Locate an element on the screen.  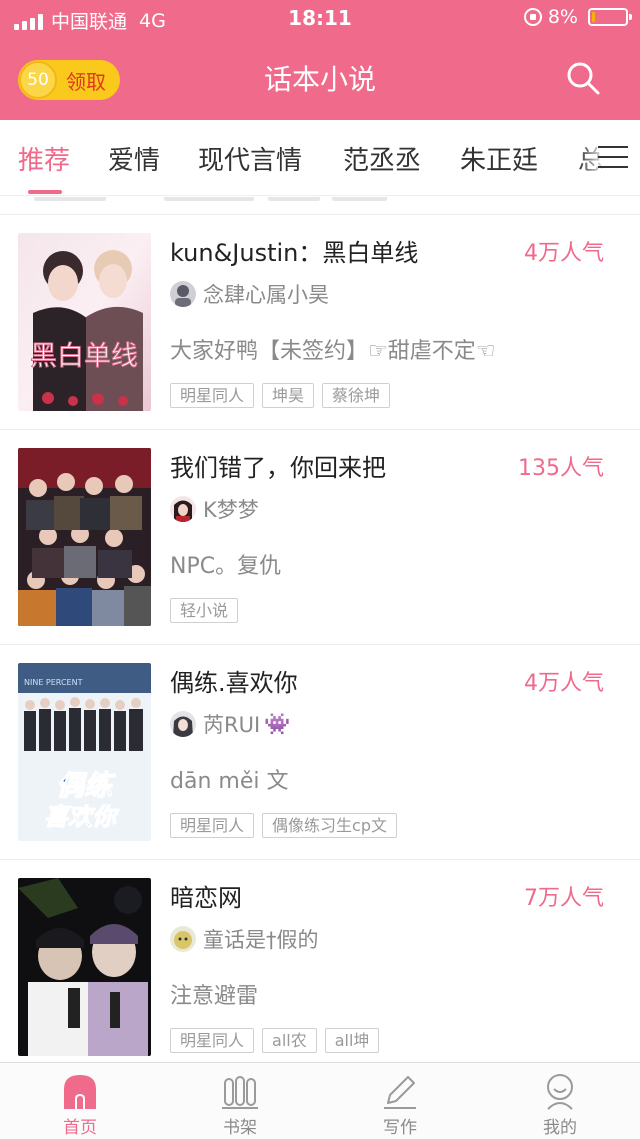
book-title: kun&Justin：黑白单线 is located at coordinates (294, 253).